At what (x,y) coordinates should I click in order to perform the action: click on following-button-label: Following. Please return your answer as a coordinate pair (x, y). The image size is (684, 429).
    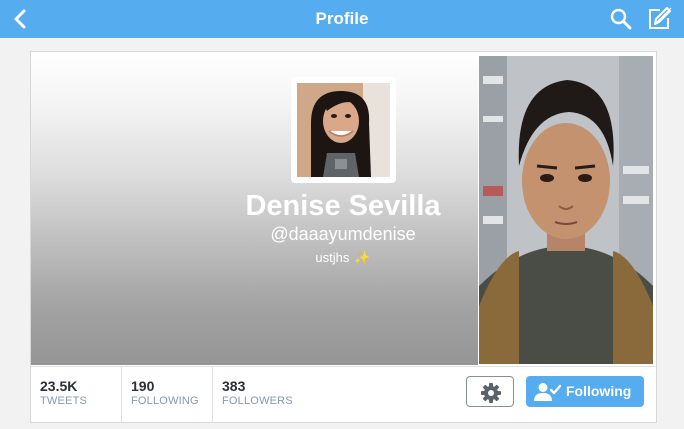
    Looking at the image, I should click on (599, 391).